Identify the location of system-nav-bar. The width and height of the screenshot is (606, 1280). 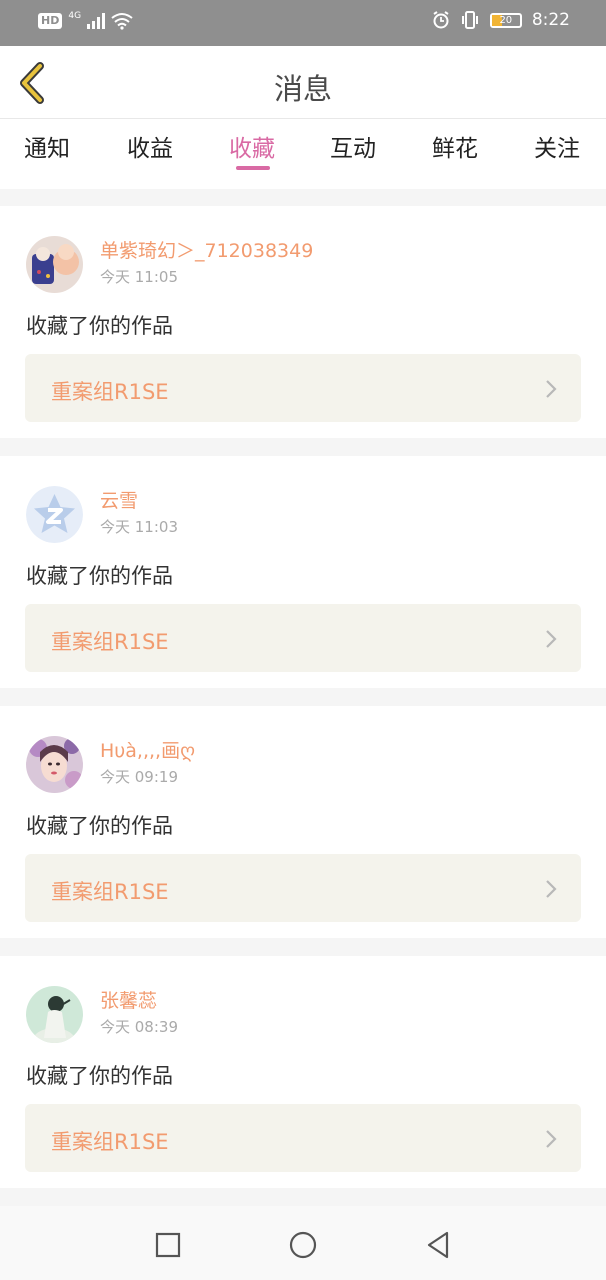
(303, 1243).